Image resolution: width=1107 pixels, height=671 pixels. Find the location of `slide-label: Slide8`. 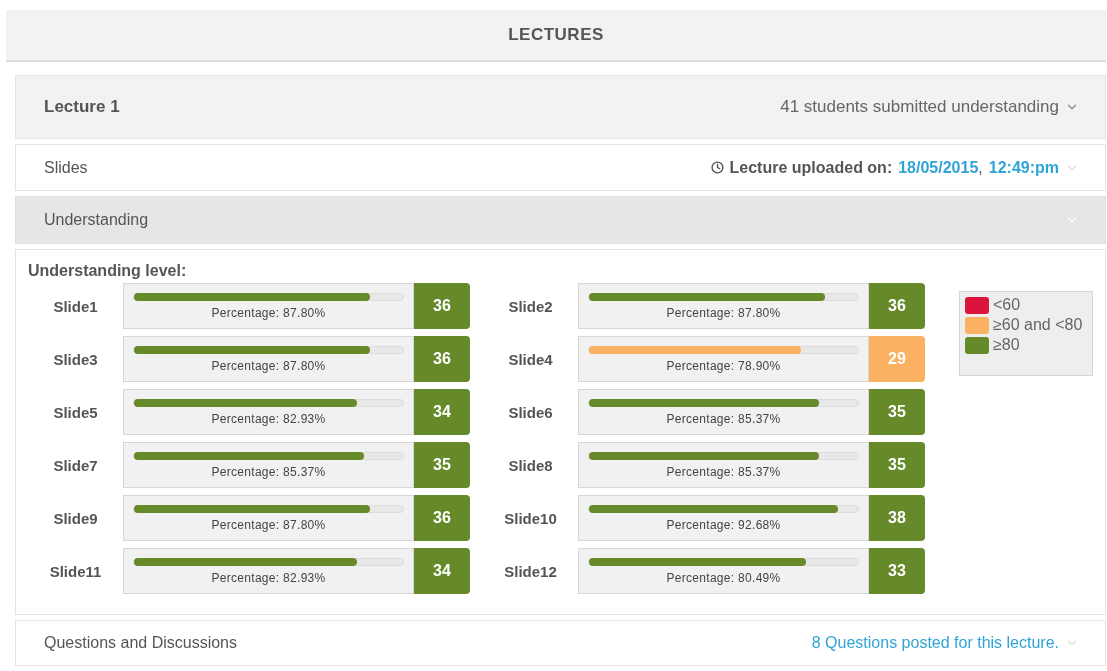

slide-label: Slide8 is located at coordinates (530, 465).